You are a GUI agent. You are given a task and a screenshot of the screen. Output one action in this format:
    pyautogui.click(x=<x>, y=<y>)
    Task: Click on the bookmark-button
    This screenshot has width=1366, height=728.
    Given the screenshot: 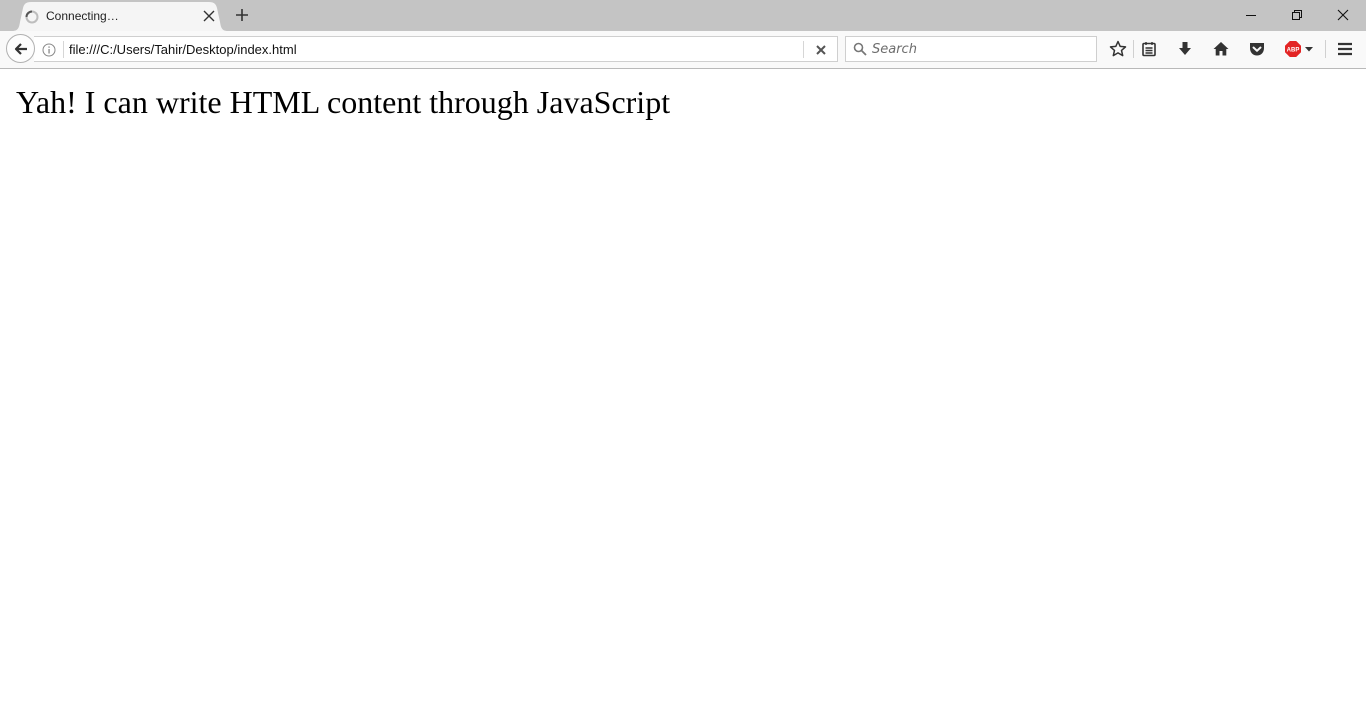 What is the action you would take?
    pyautogui.click(x=1118, y=49)
    